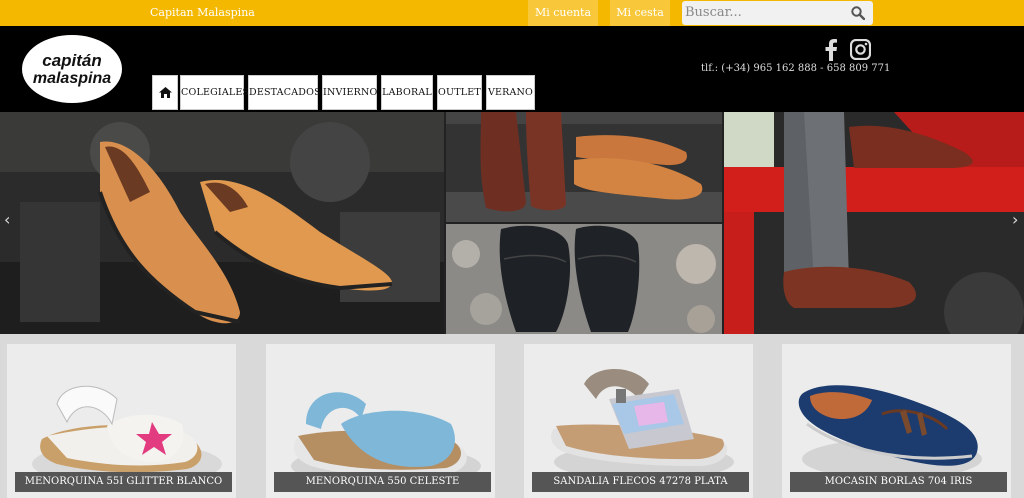 The image size is (1024, 498). I want to click on search-box, so click(777, 13).